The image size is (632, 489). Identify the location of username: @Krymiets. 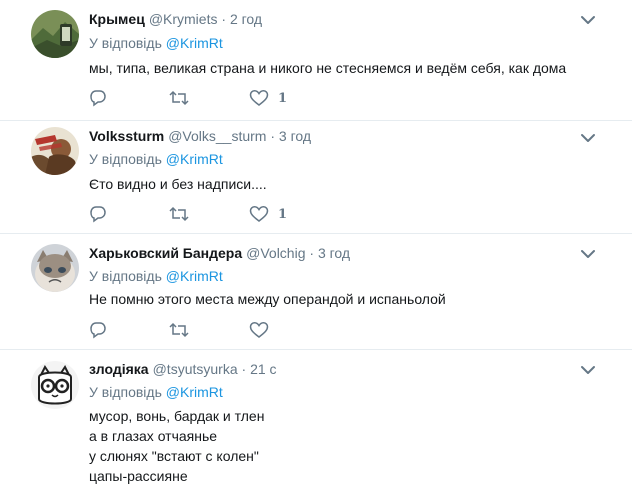
(183, 19).